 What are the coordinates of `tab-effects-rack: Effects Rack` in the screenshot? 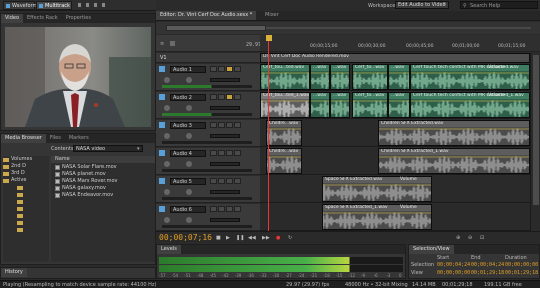 It's located at (42, 18).